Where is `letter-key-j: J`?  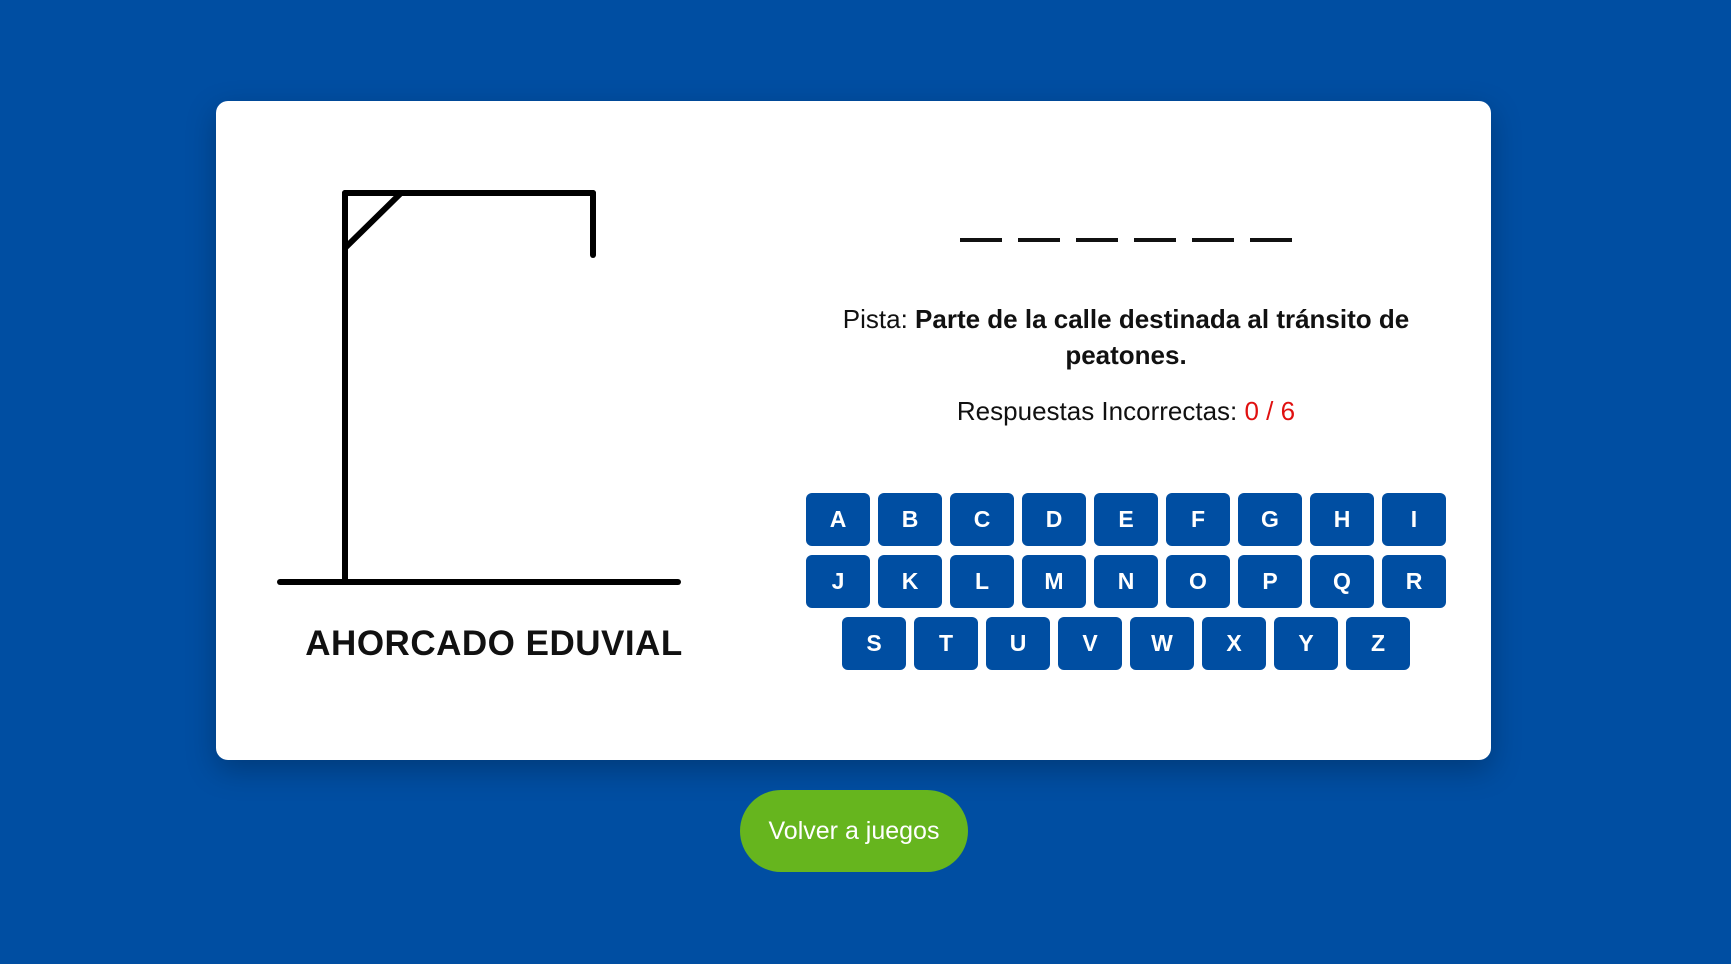 letter-key-j: J is located at coordinates (838, 581).